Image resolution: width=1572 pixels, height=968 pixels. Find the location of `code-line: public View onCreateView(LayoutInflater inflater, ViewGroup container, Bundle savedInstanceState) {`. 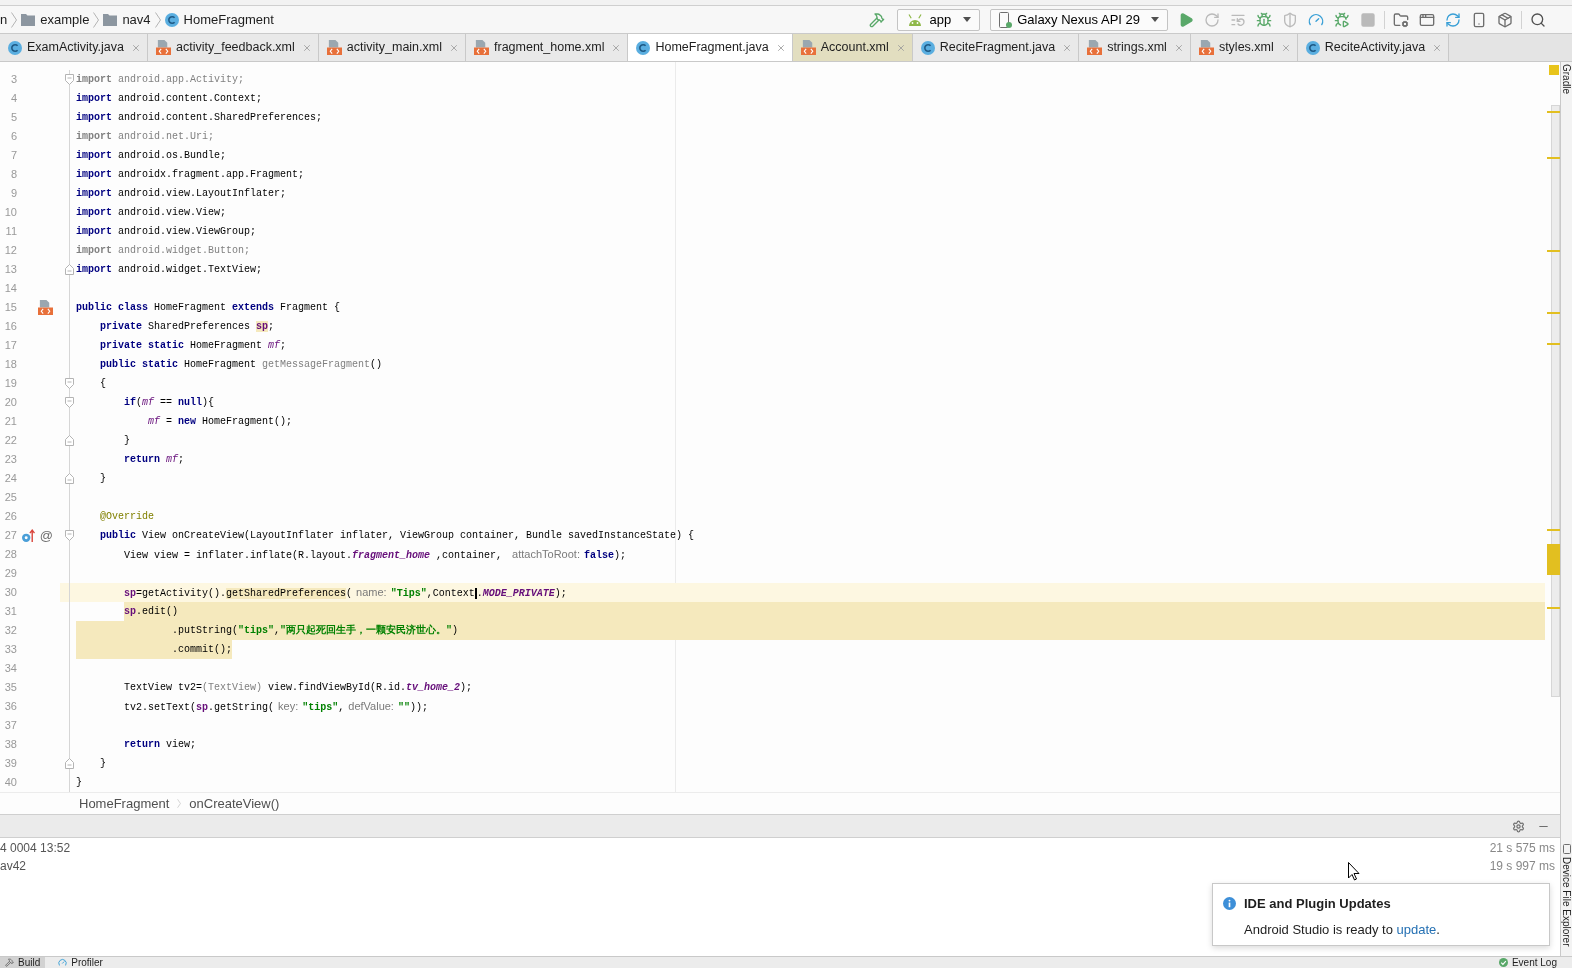

code-line: public View onCreateView(LayoutInflater inflater, ViewGroup container, Bundle savedInstanceState) { is located at coordinates (397, 536).